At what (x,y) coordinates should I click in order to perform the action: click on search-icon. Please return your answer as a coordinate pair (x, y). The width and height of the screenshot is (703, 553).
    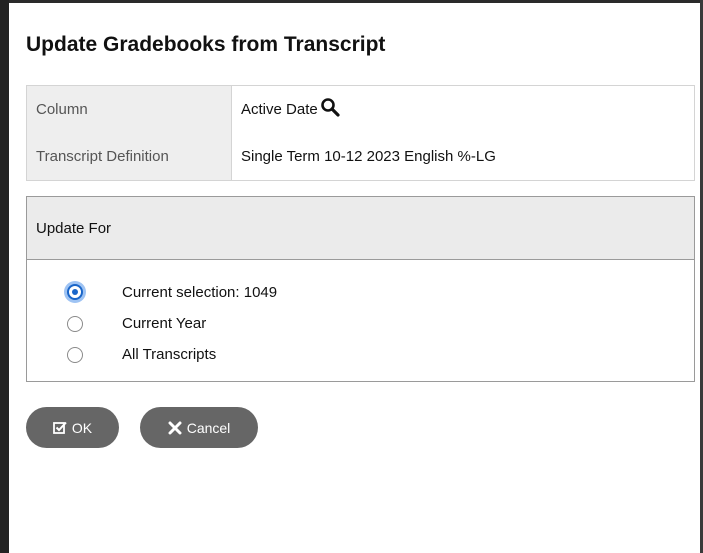
    Looking at the image, I should click on (330, 107).